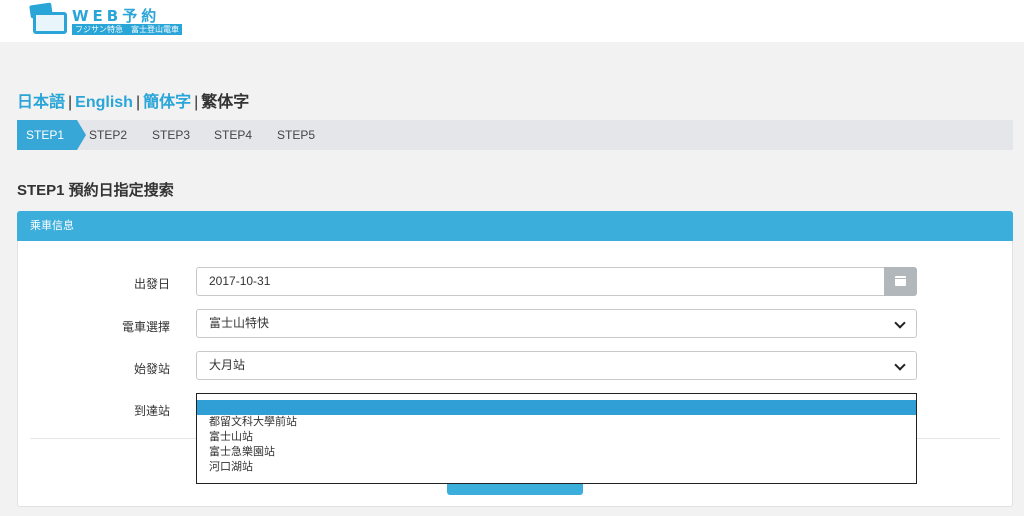  I want to click on panel-title: 乘車信息, so click(515, 226).